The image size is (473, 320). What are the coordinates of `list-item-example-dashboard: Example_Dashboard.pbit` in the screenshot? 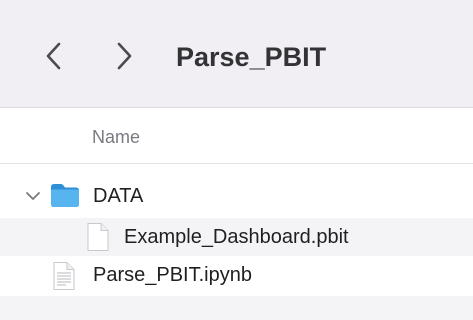 It's located at (236, 237).